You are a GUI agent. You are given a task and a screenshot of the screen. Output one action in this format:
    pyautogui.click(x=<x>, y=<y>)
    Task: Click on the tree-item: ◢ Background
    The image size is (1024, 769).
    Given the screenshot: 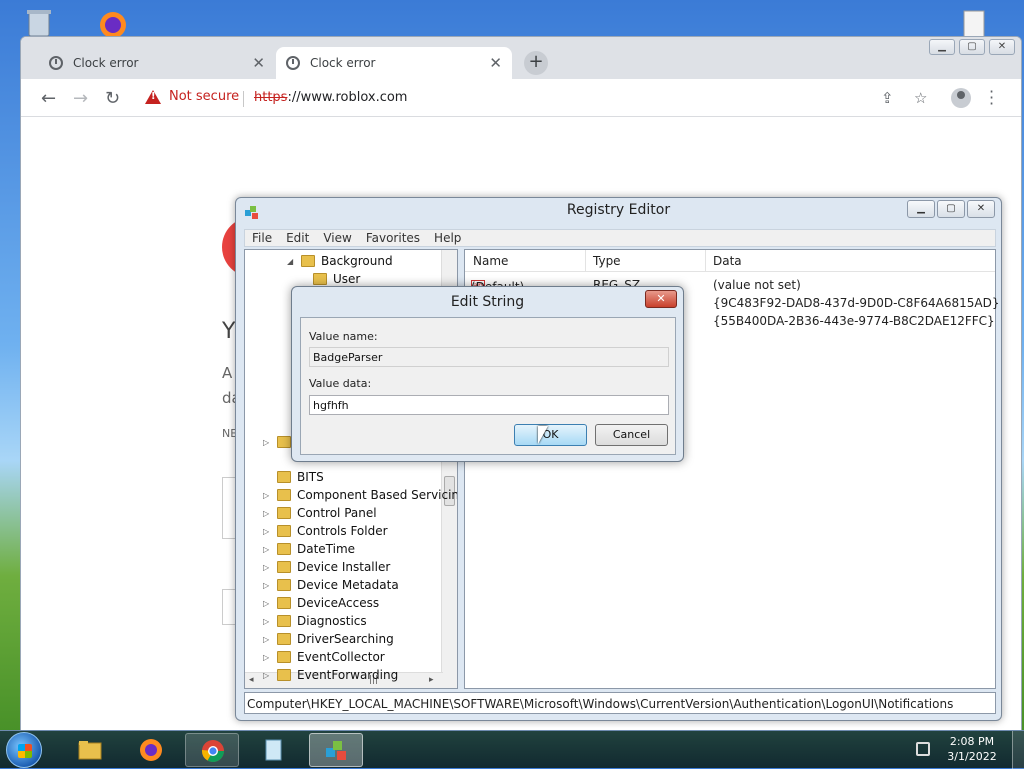 What is the action you would take?
    pyautogui.click(x=340, y=261)
    